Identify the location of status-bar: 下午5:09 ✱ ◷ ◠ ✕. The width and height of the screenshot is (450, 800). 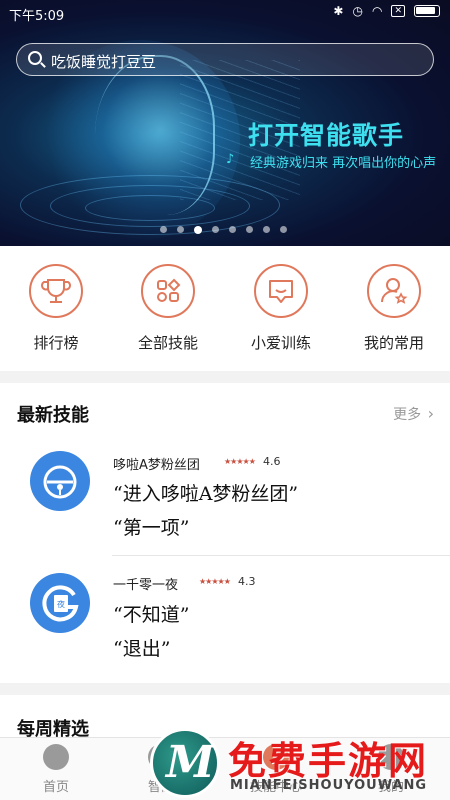
(225, 13).